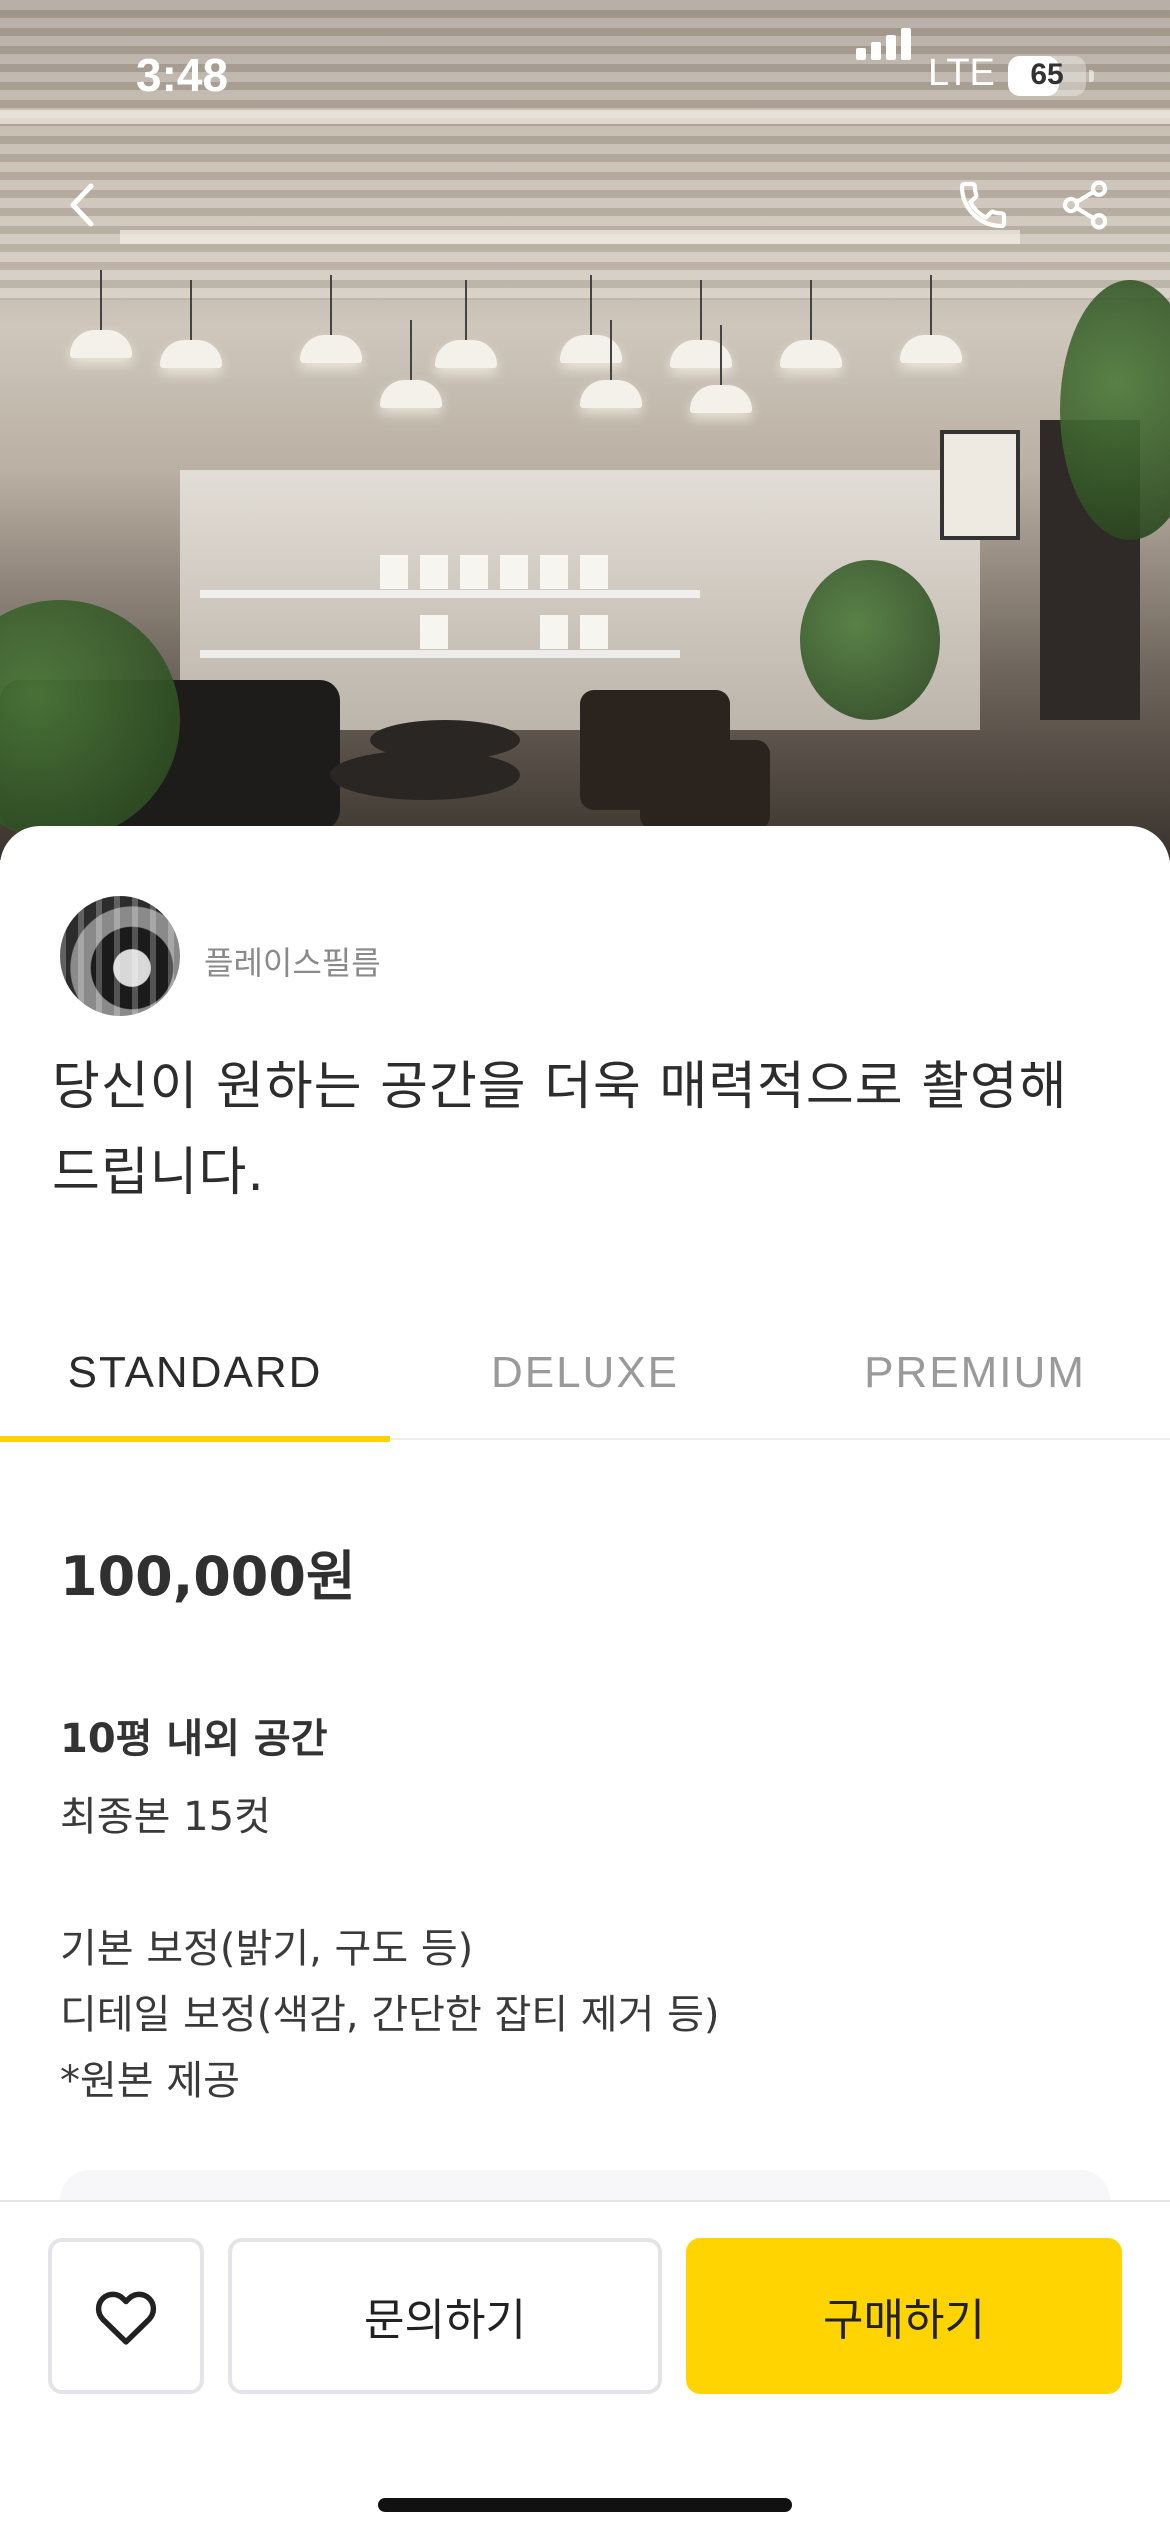 The image size is (1170, 2532). Describe the element at coordinates (390, 2015) in the screenshot. I see `package-line: 디테일 보정(색감, 간단한 잡티 제거 등)` at that location.